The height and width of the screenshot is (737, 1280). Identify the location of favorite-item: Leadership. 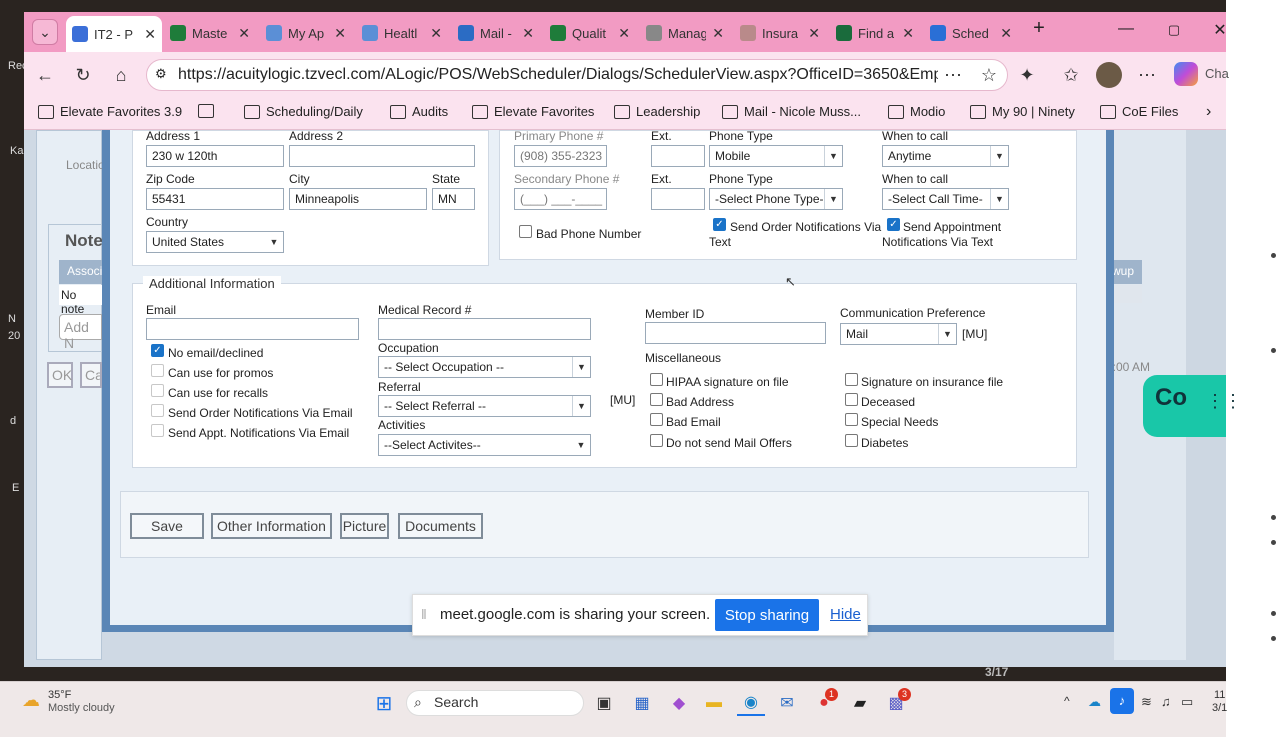
(657, 111).